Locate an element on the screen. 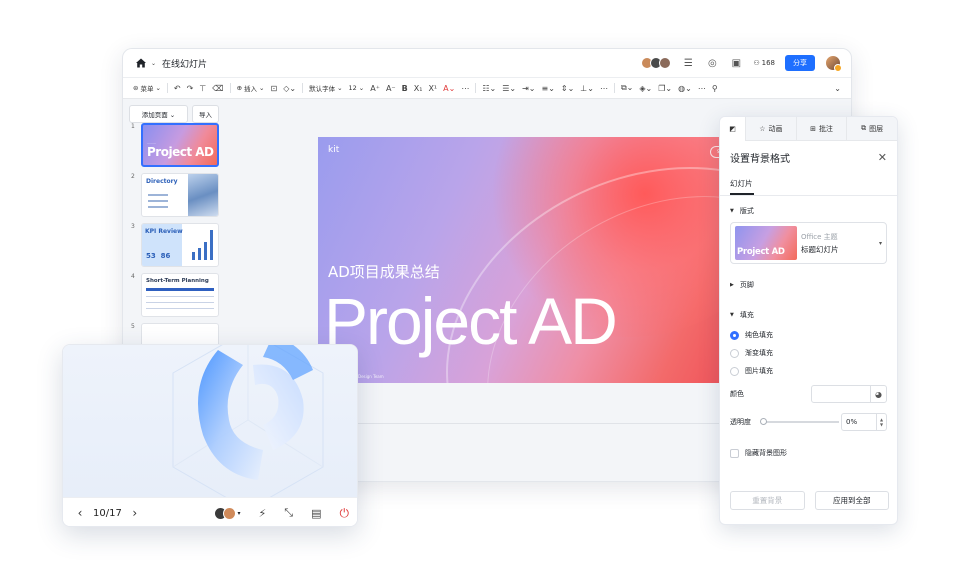  opacity-input: 0% ▲ ▼ is located at coordinates (864, 422).